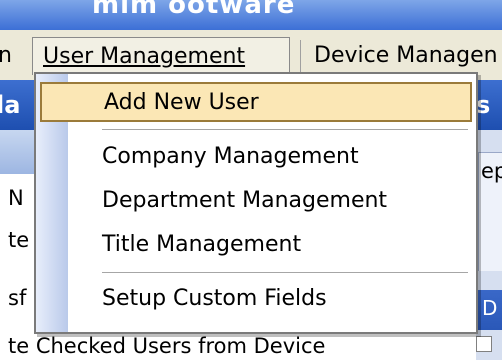  I want to click on left-panel-list: N te sf, so click(18, 266).